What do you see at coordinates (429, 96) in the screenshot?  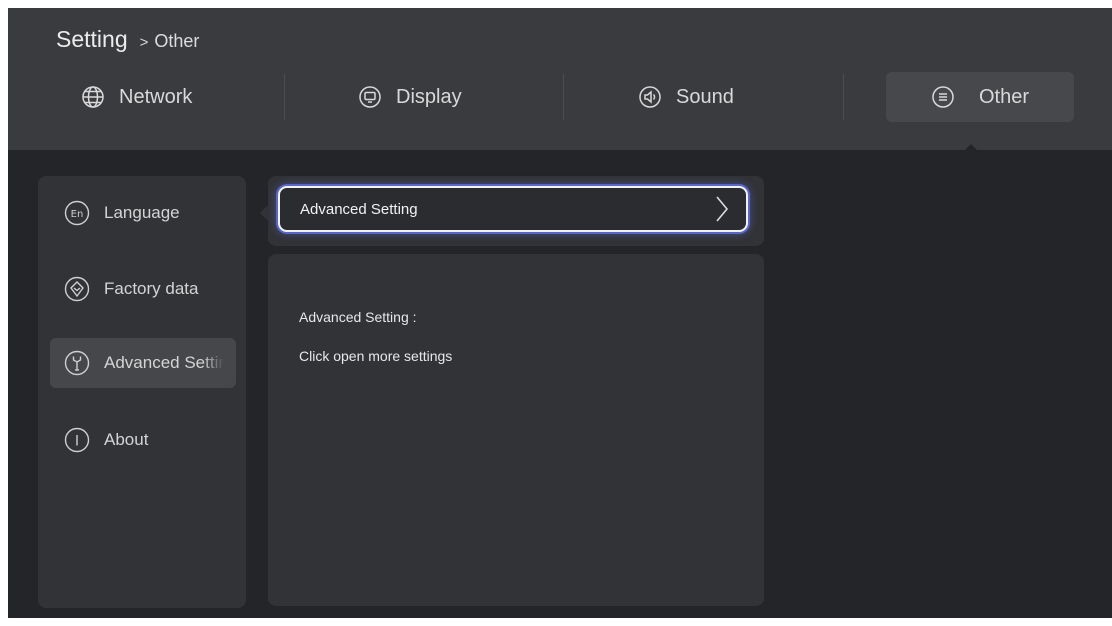 I see `tab-display-label: Display` at bounding box center [429, 96].